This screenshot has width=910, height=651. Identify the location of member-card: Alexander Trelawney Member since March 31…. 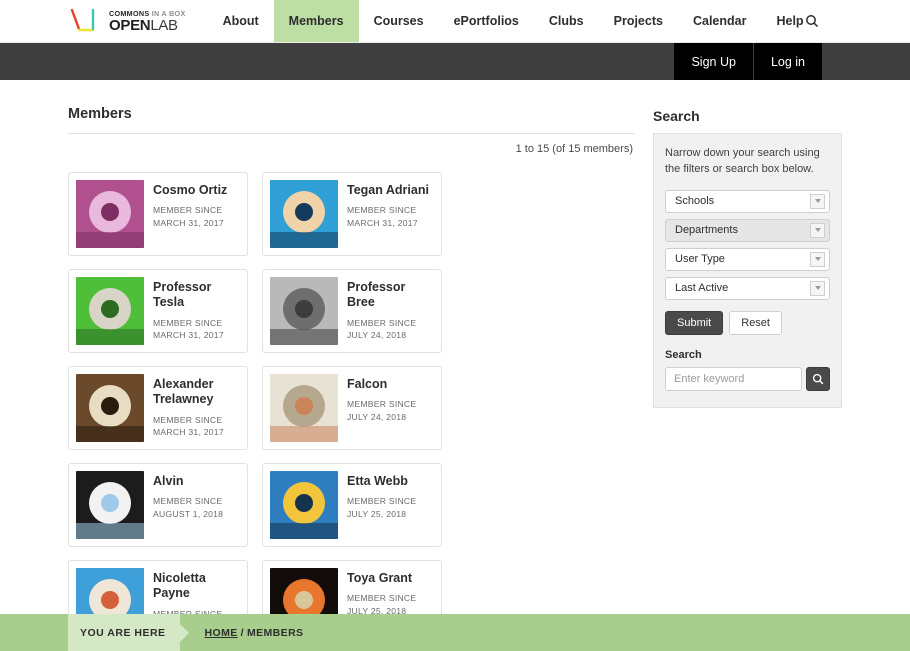
(158, 408).